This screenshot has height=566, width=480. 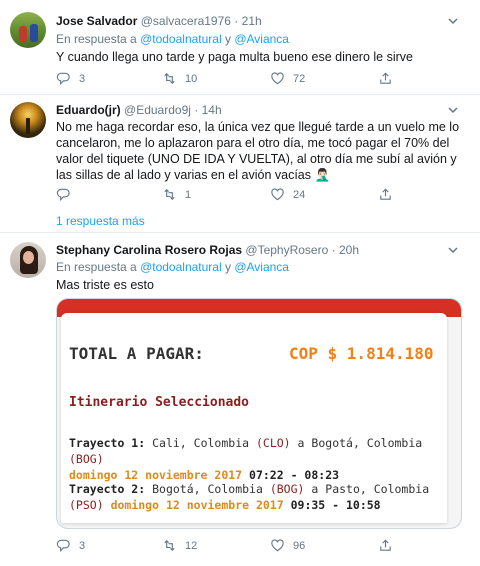 I want to click on author-name: Stephany Carolina Rosero Rojas, so click(x=149, y=250).